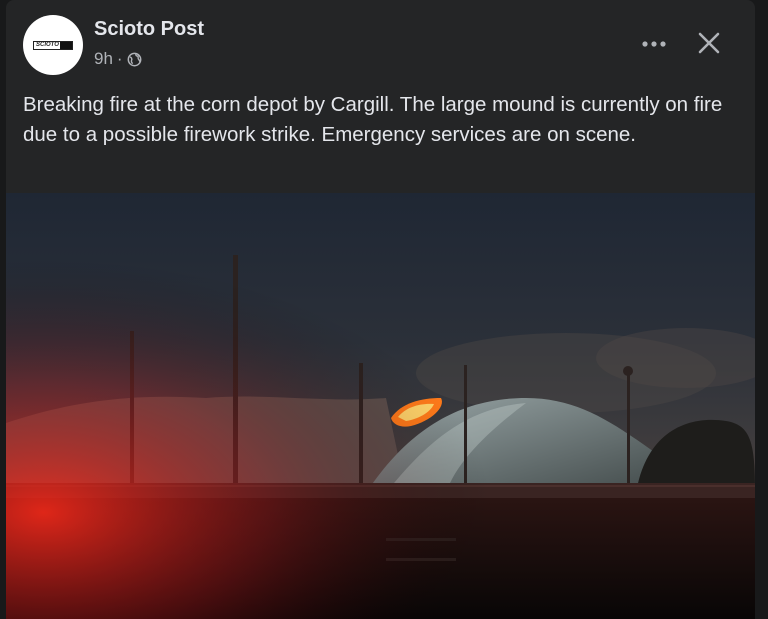 This screenshot has width=768, height=619. I want to click on close-icon, so click(709, 43).